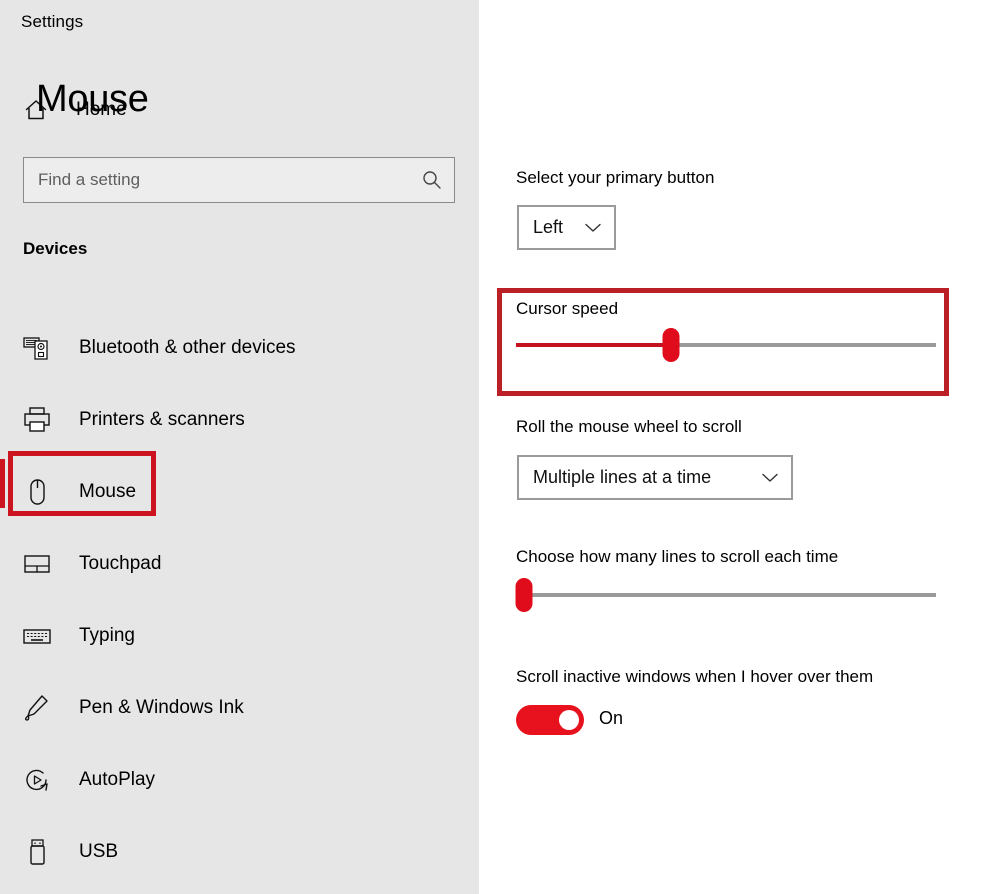 Image resolution: width=1008 pixels, height=894 pixels. What do you see at coordinates (38, 708) in the screenshot?
I see `pen-icon` at bounding box center [38, 708].